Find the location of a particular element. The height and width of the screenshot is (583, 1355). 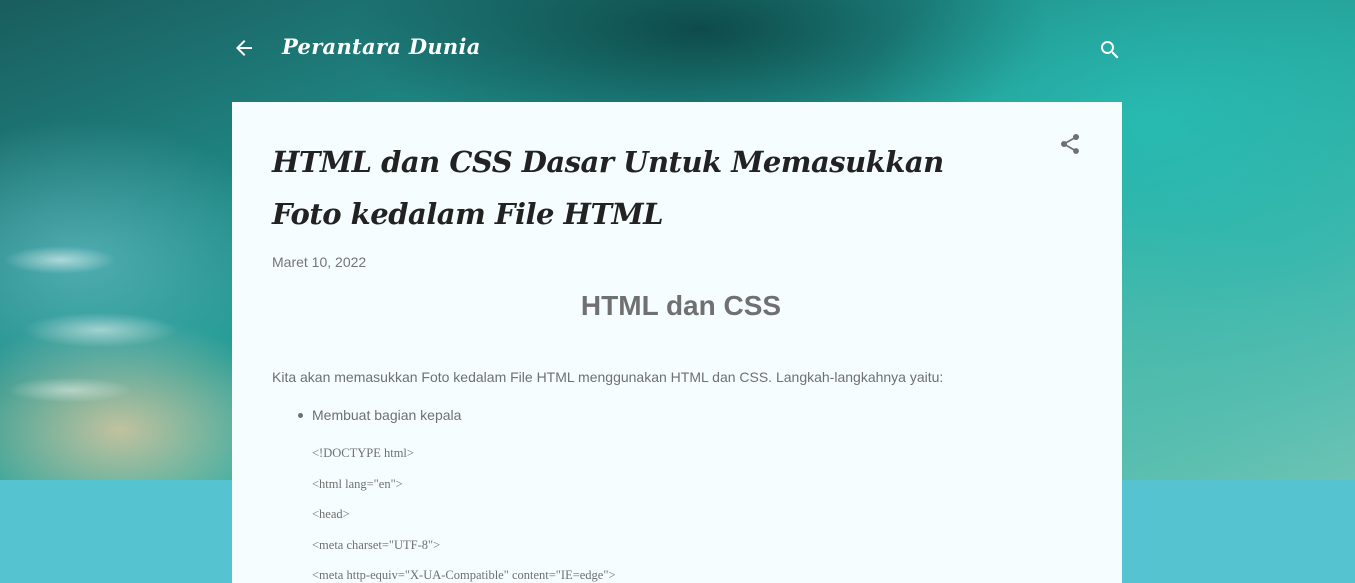

code-line: <meta charset="UTF-8"> is located at coordinates (376, 544).